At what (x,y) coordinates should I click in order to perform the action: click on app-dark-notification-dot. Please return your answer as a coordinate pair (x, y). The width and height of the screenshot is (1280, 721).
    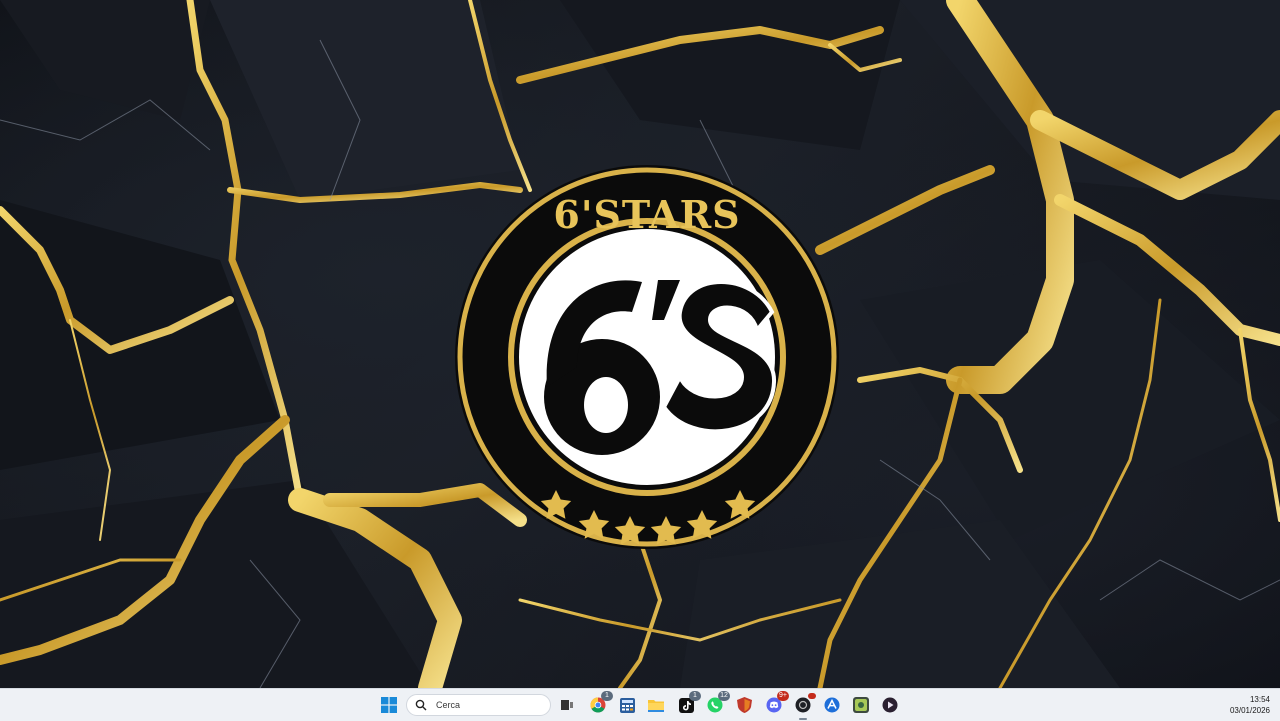
    Looking at the image, I should click on (812, 696).